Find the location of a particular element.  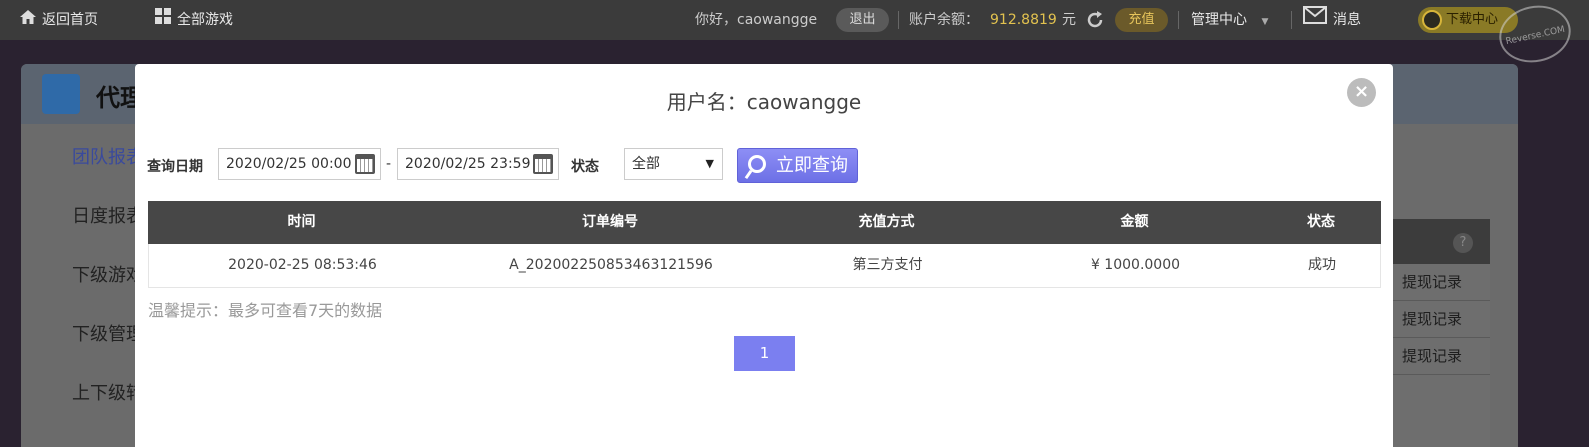

close-icon: × is located at coordinates (1361, 91).